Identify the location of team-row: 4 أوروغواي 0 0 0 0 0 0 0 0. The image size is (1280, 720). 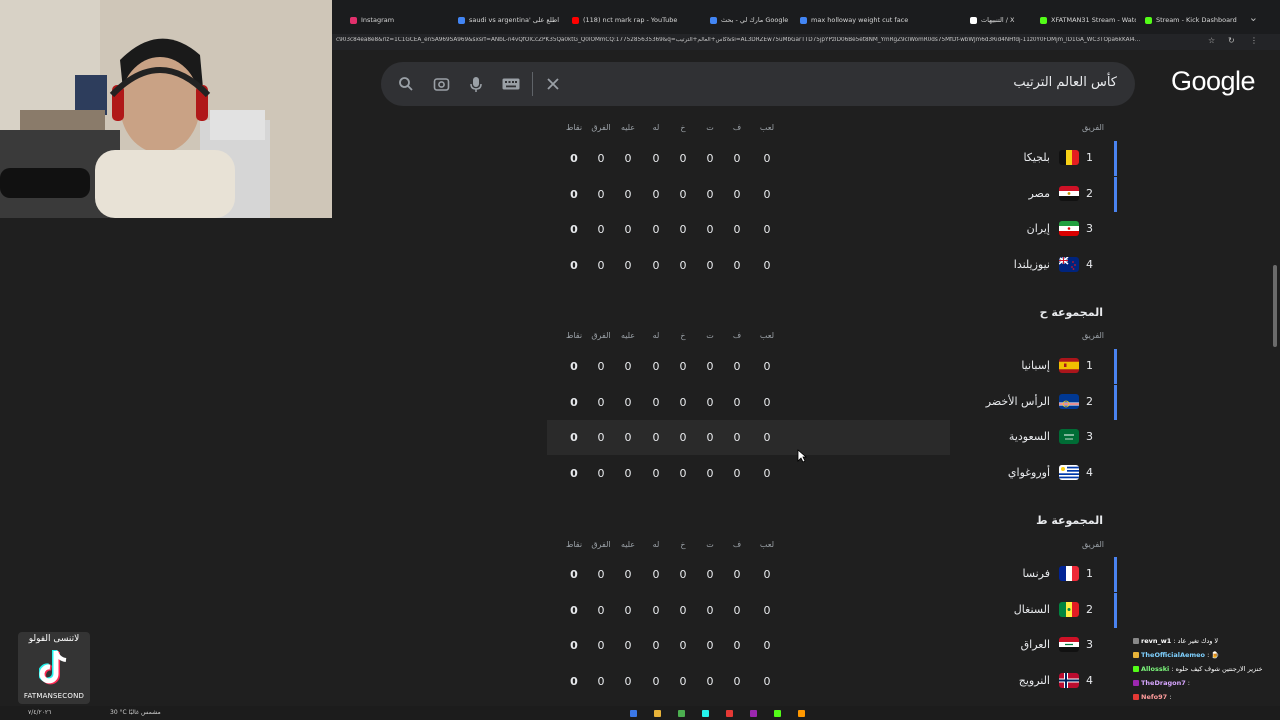
(832, 473).